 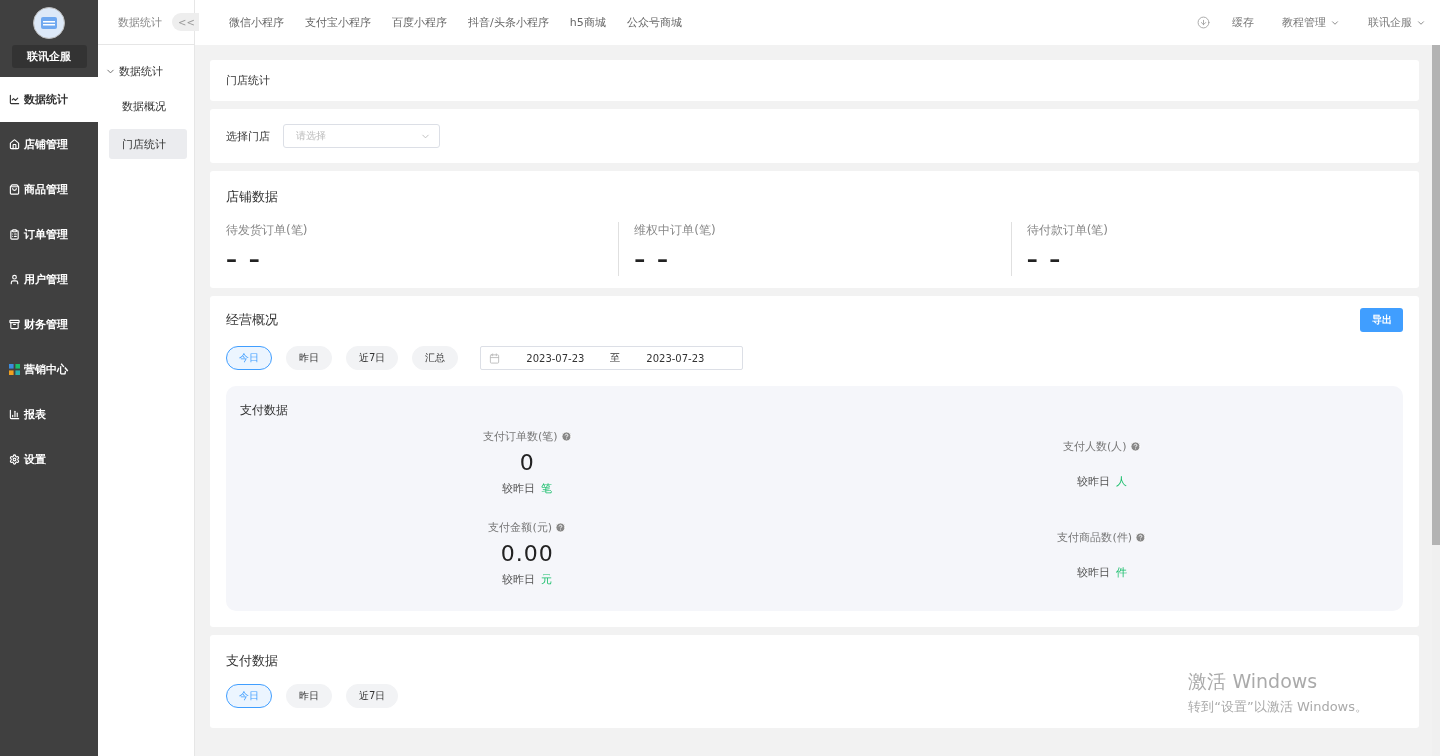 I want to click on metric-label: 支付人数(人), so click(x=1094, y=446).